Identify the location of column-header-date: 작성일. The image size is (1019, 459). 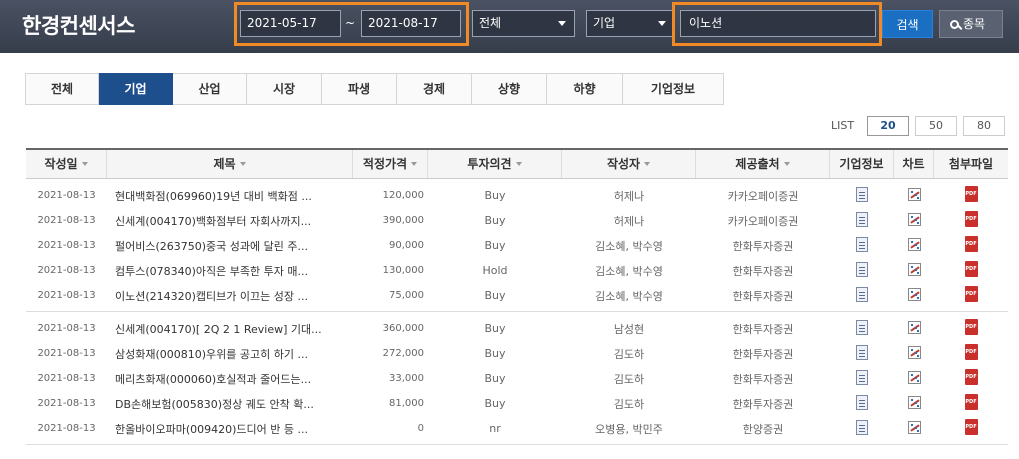
(66, 164).